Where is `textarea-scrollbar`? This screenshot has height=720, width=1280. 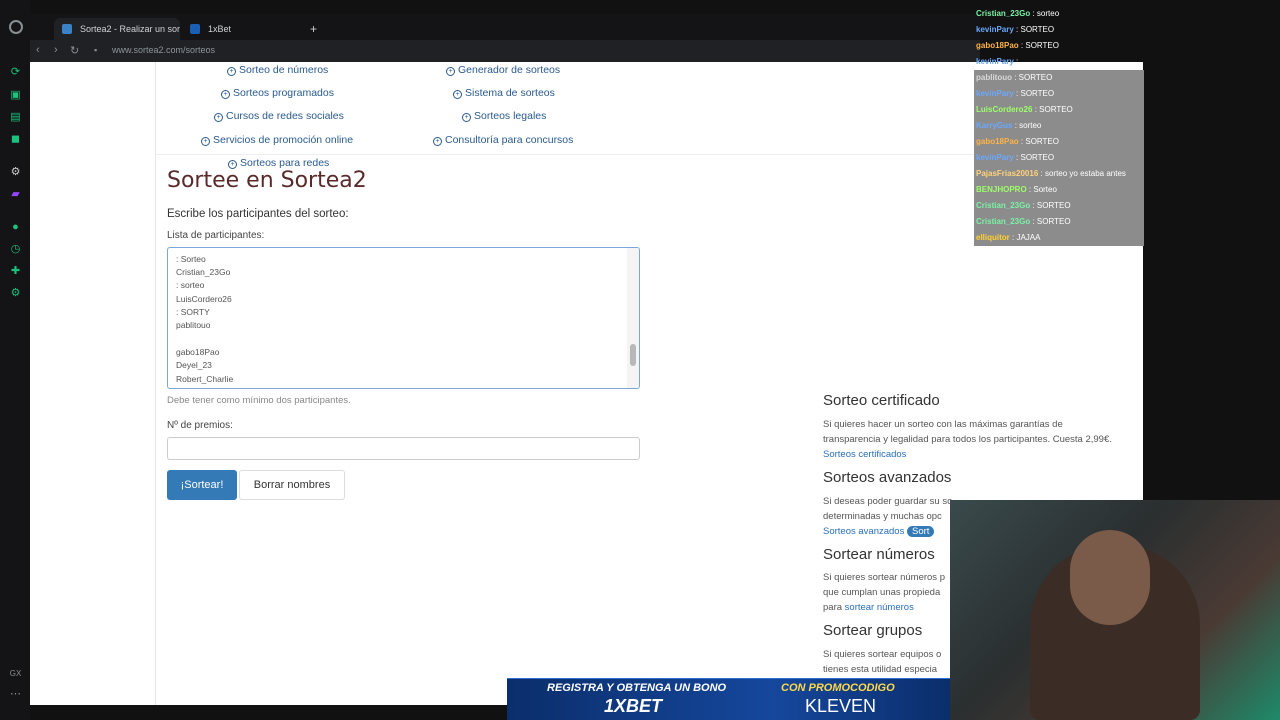
textarea-scrollbar is located at coordinates (633, 318).